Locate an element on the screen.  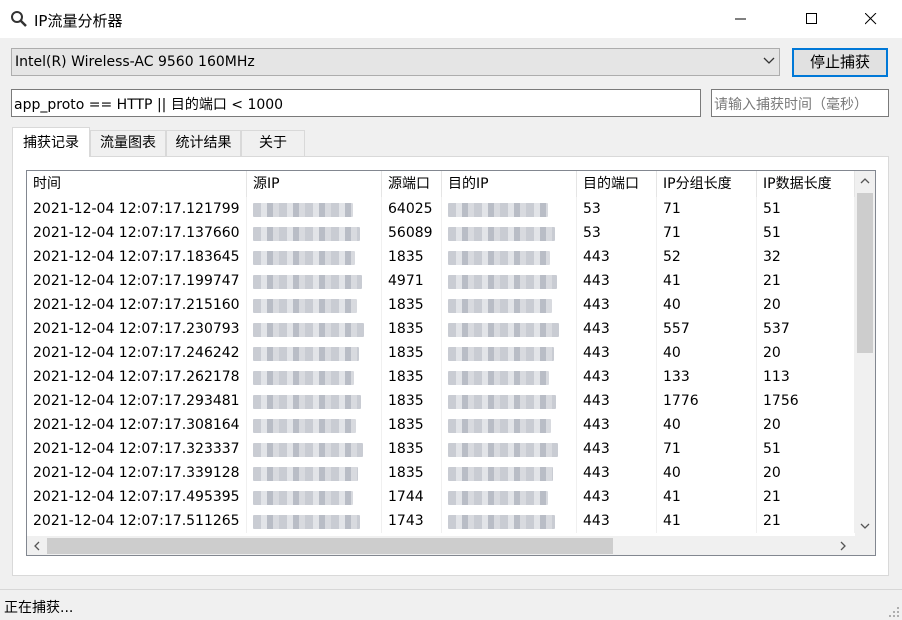
cell-time: 2021-12-04 12:07:17.262178 is located at coordinates (137, 377).